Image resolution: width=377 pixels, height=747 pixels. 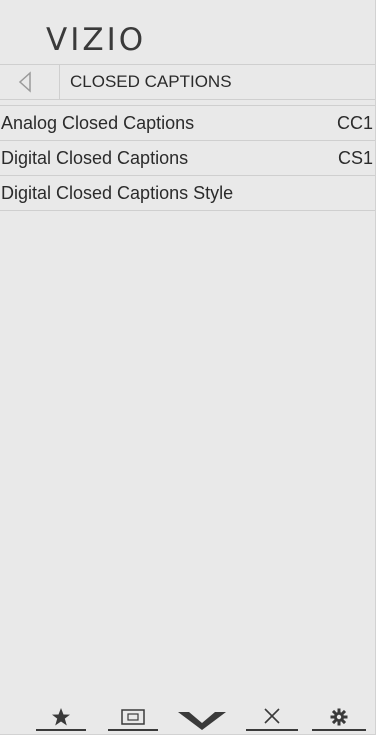 I want to click on input-icon, so click(x=133, y=717).